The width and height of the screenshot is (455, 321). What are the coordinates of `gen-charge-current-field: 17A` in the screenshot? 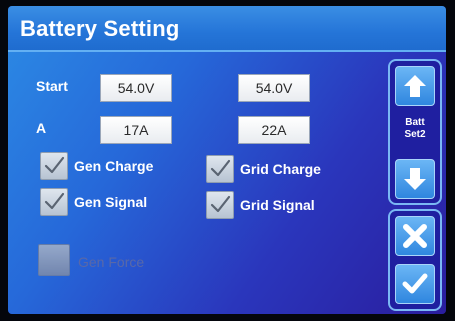 It's located at (136, 130).